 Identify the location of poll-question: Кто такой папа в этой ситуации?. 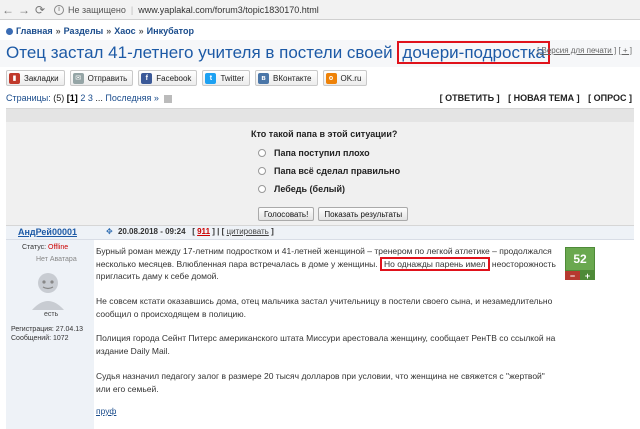
(324, 134).